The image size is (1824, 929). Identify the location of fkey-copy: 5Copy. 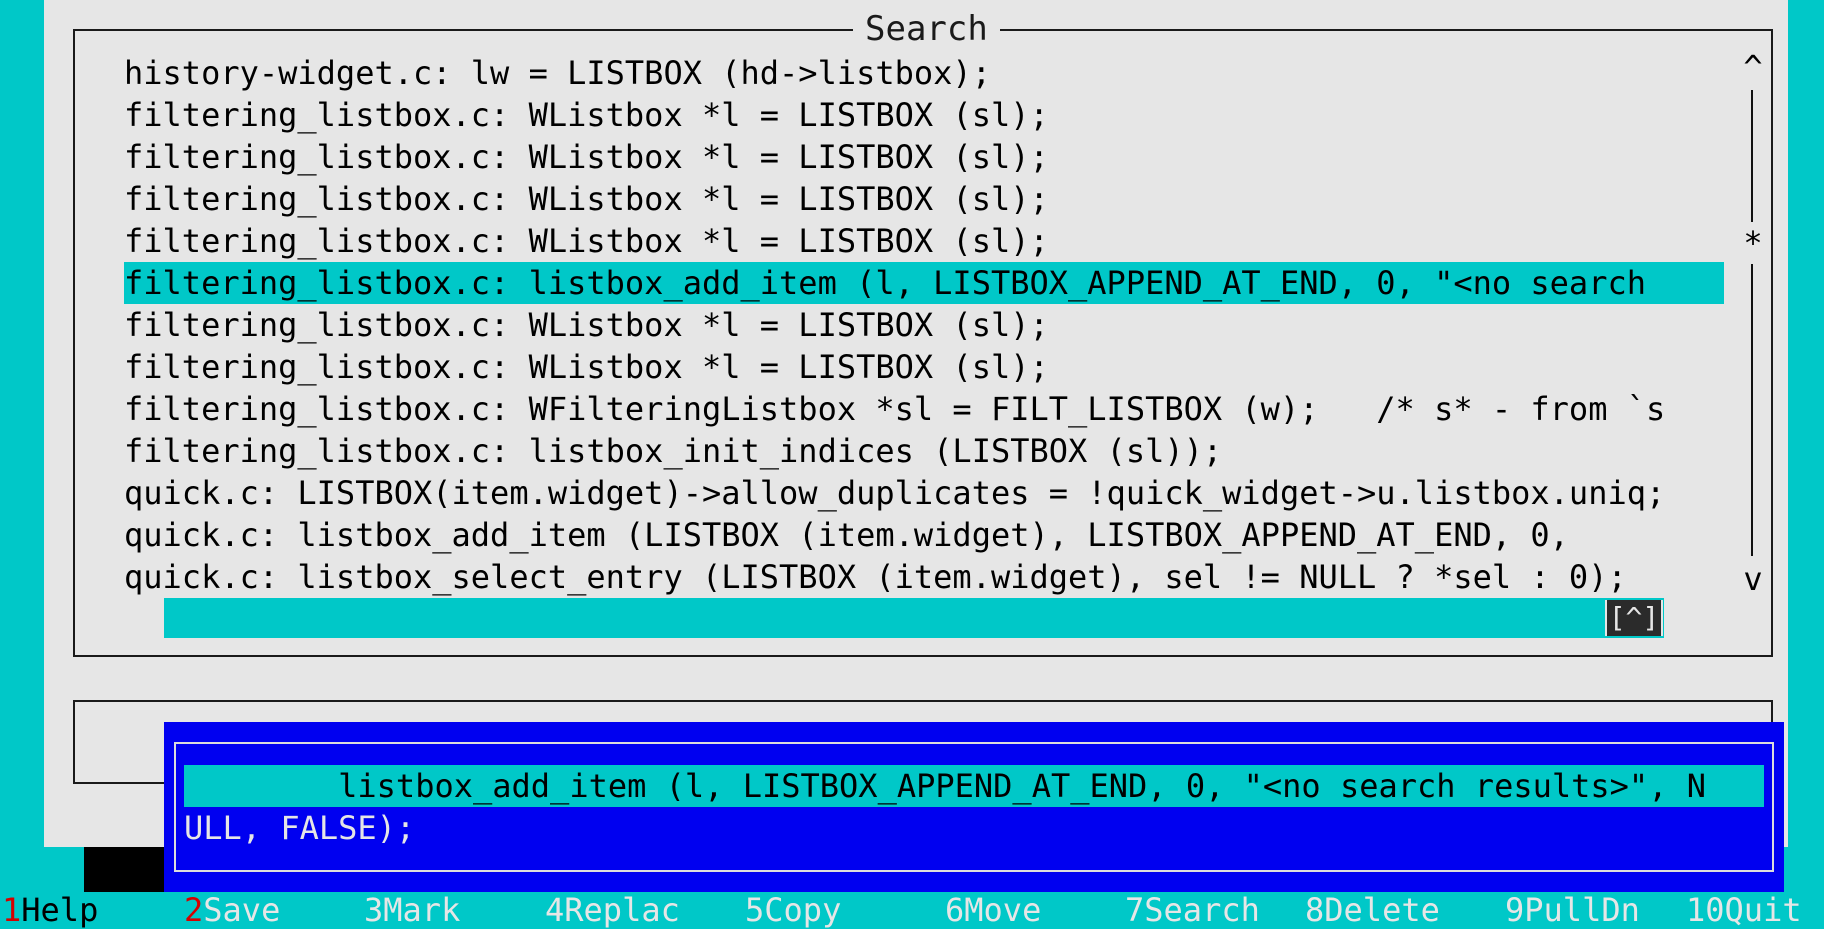
(793, 910).